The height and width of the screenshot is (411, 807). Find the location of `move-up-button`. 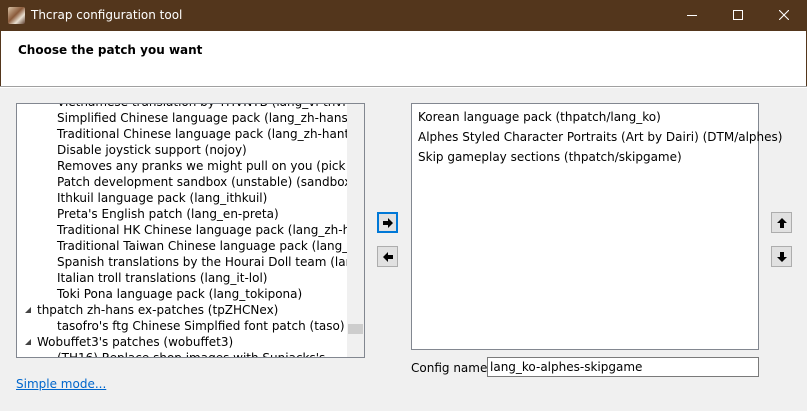

move-up-button is located at coordinates (781, 222).